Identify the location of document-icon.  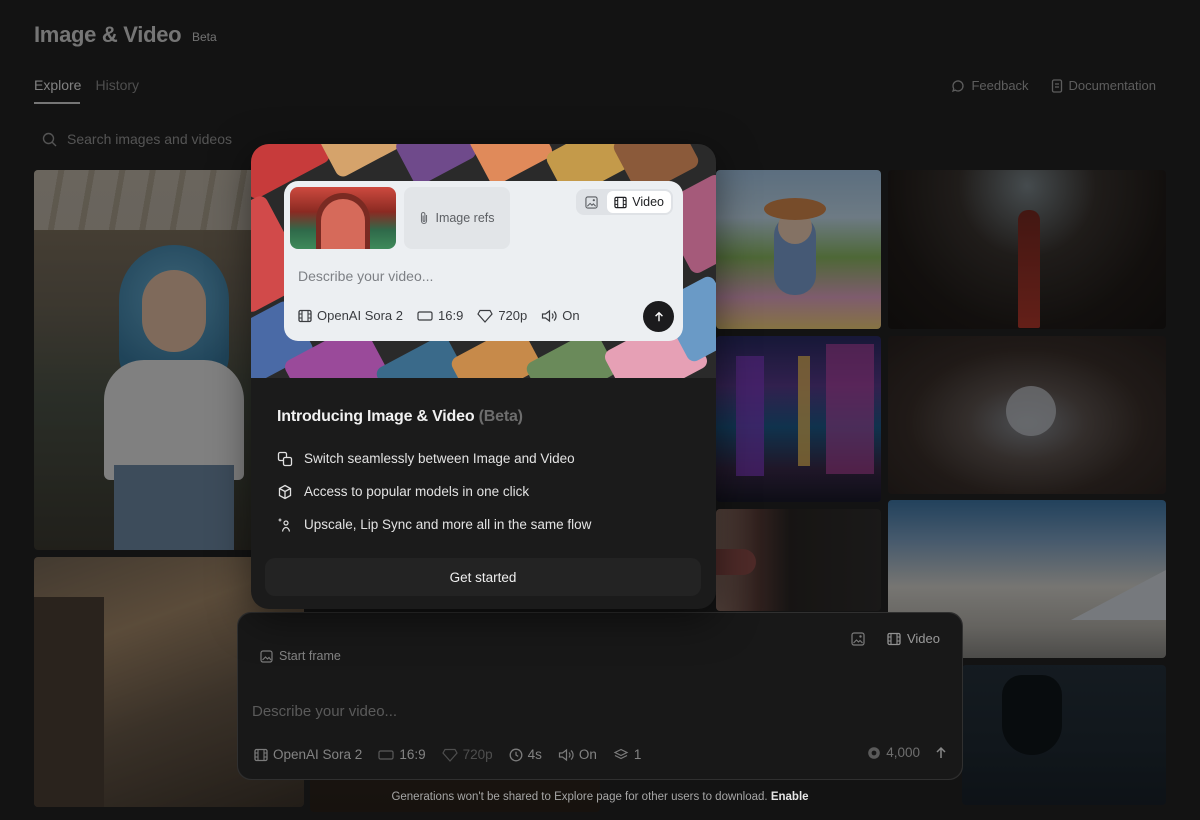
(1057, 85).